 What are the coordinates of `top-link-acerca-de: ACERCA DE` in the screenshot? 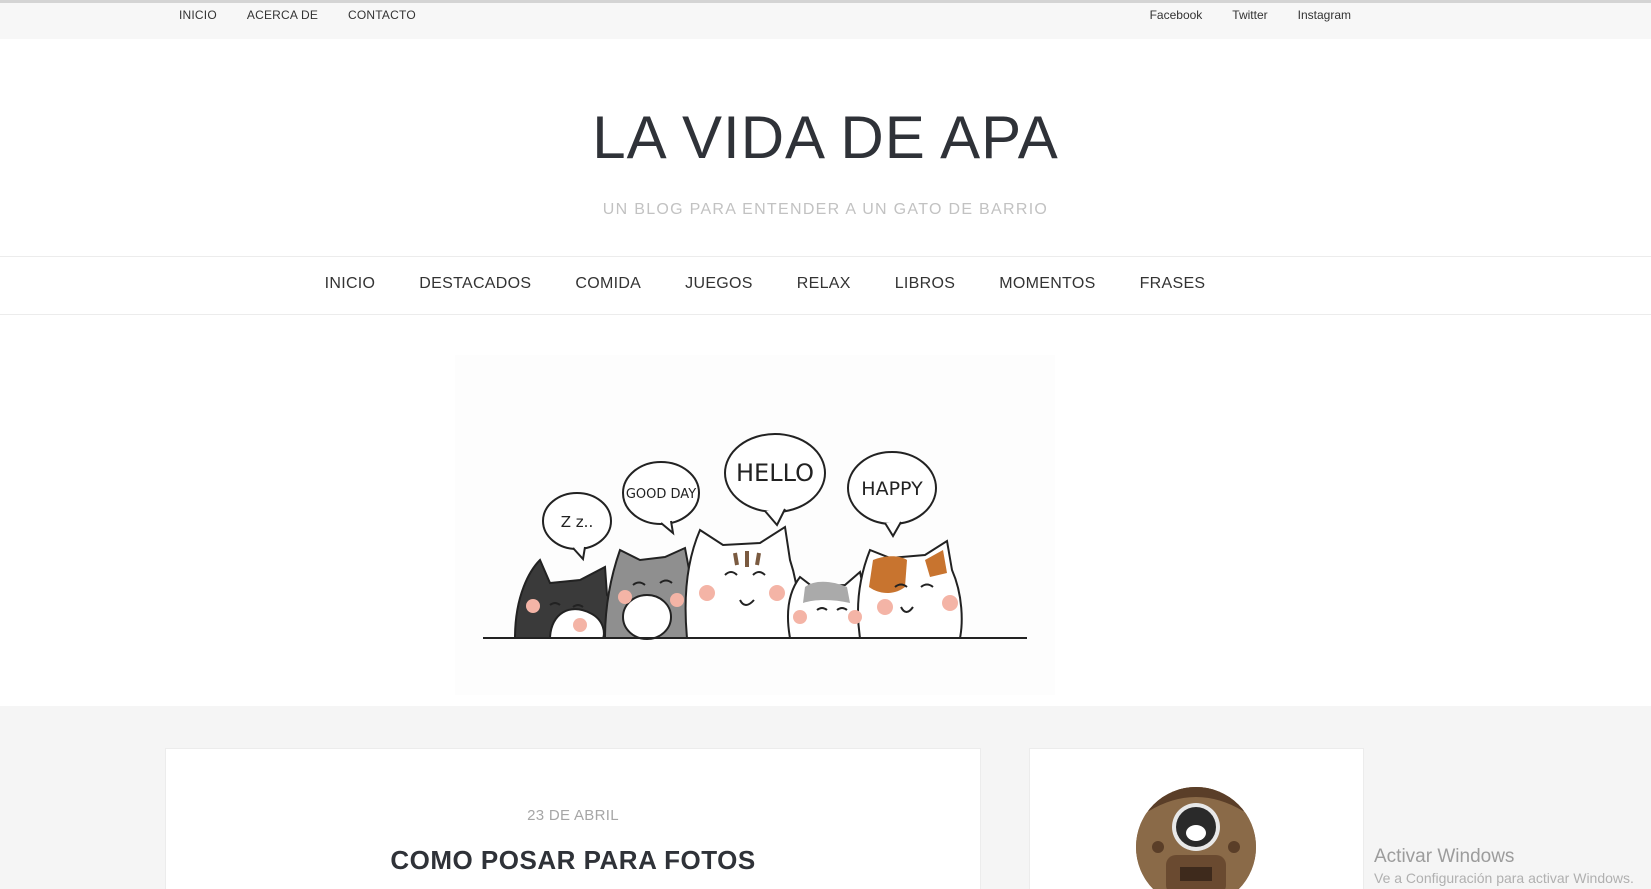 It's located at (282, 15).